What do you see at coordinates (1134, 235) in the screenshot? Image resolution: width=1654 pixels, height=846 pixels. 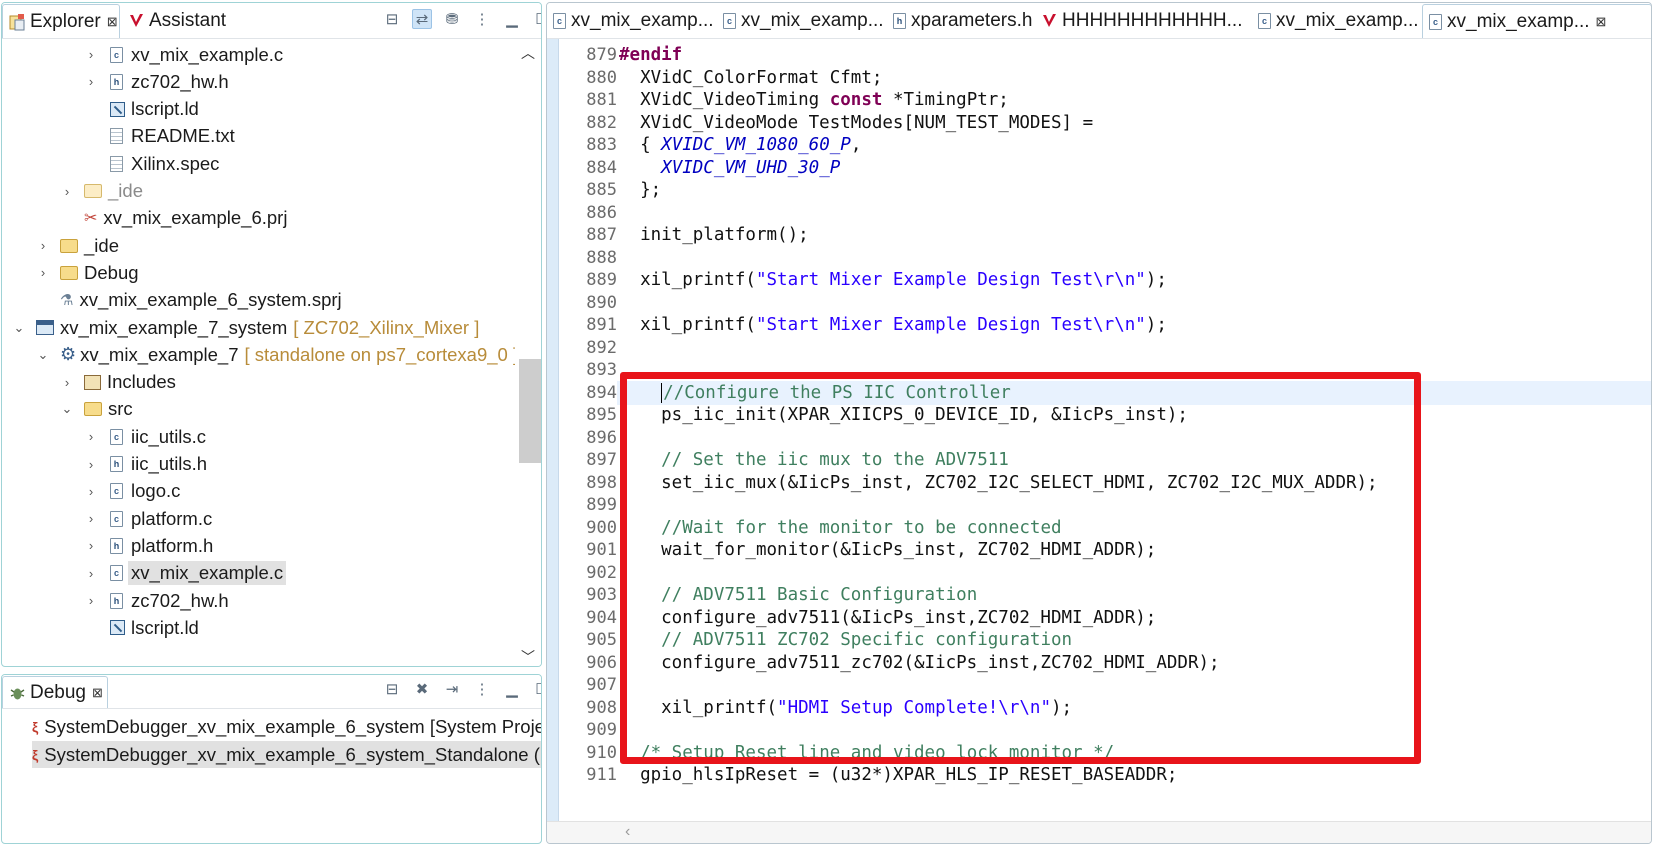 I see `code-line: init_platform();` at bounding box center [1134, 235].